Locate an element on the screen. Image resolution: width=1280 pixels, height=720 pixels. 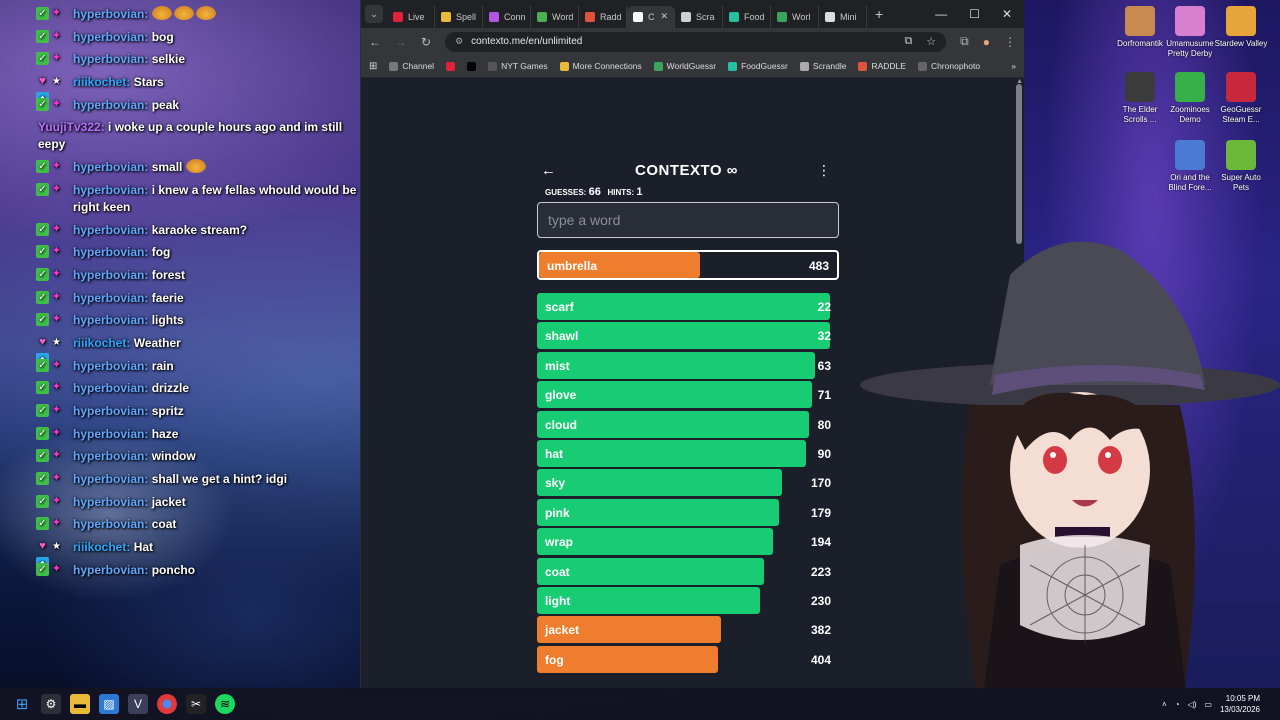
capcut-icon: ✂ is located at coordinates (196, 704).